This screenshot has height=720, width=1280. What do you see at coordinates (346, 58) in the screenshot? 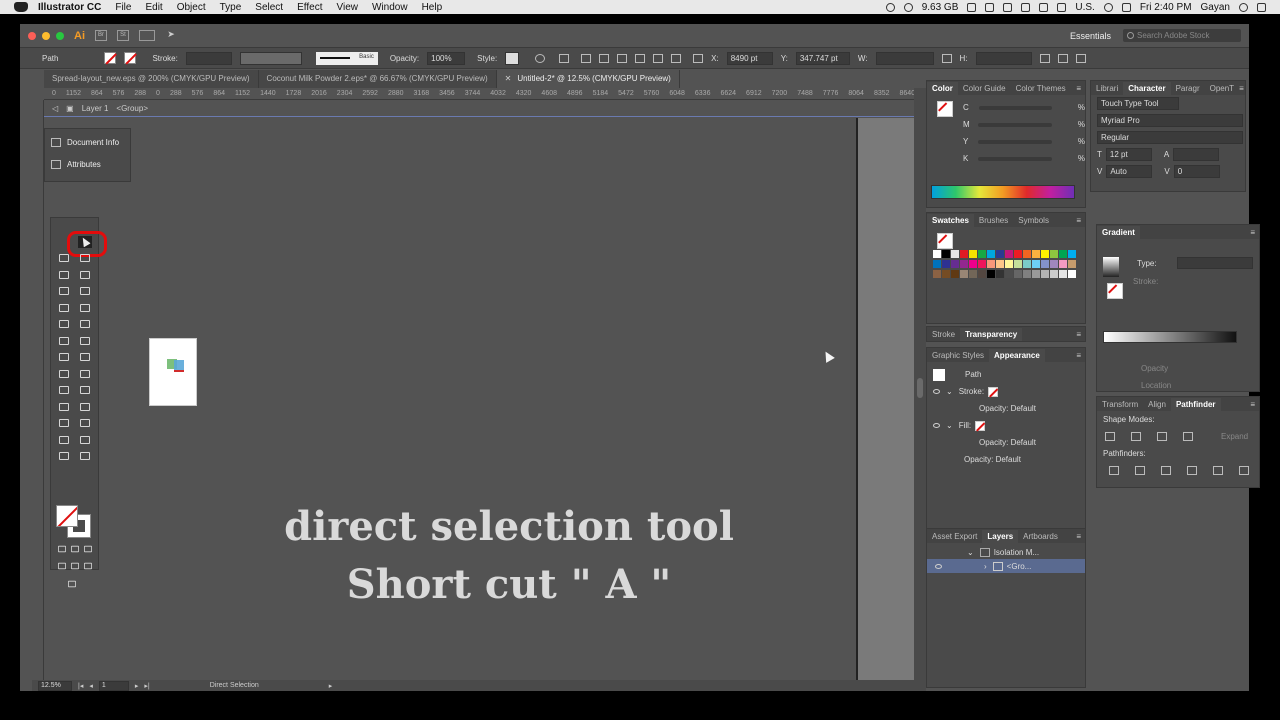
I see `brush-definition: Basic` at bounding box center [346, 58].